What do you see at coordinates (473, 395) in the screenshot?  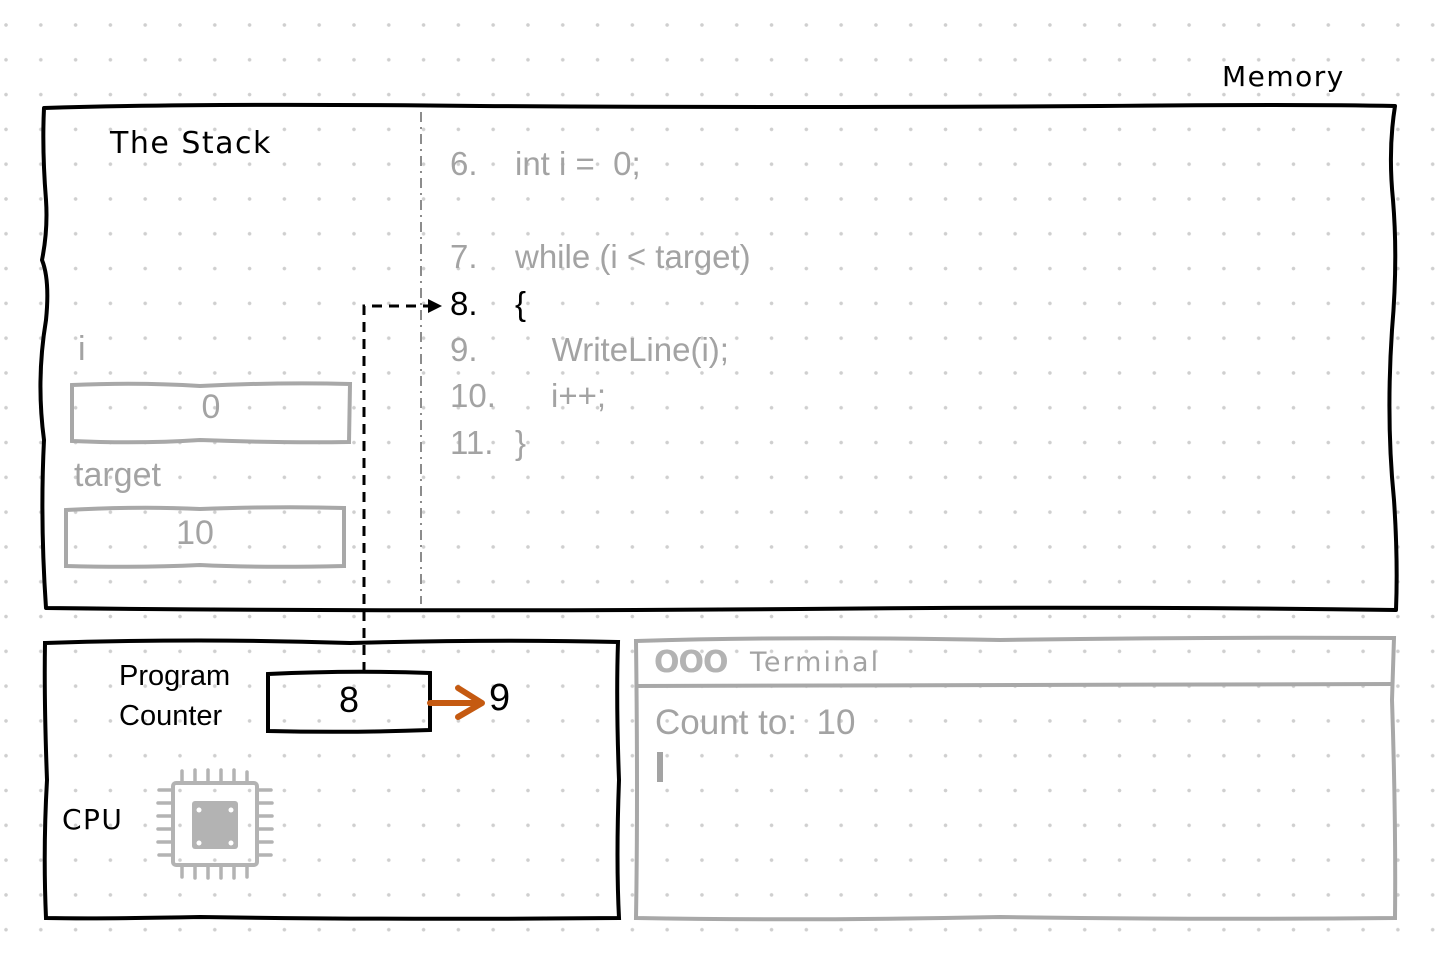 I see `code-line-number: 10.` at bounding box center [473, 395].